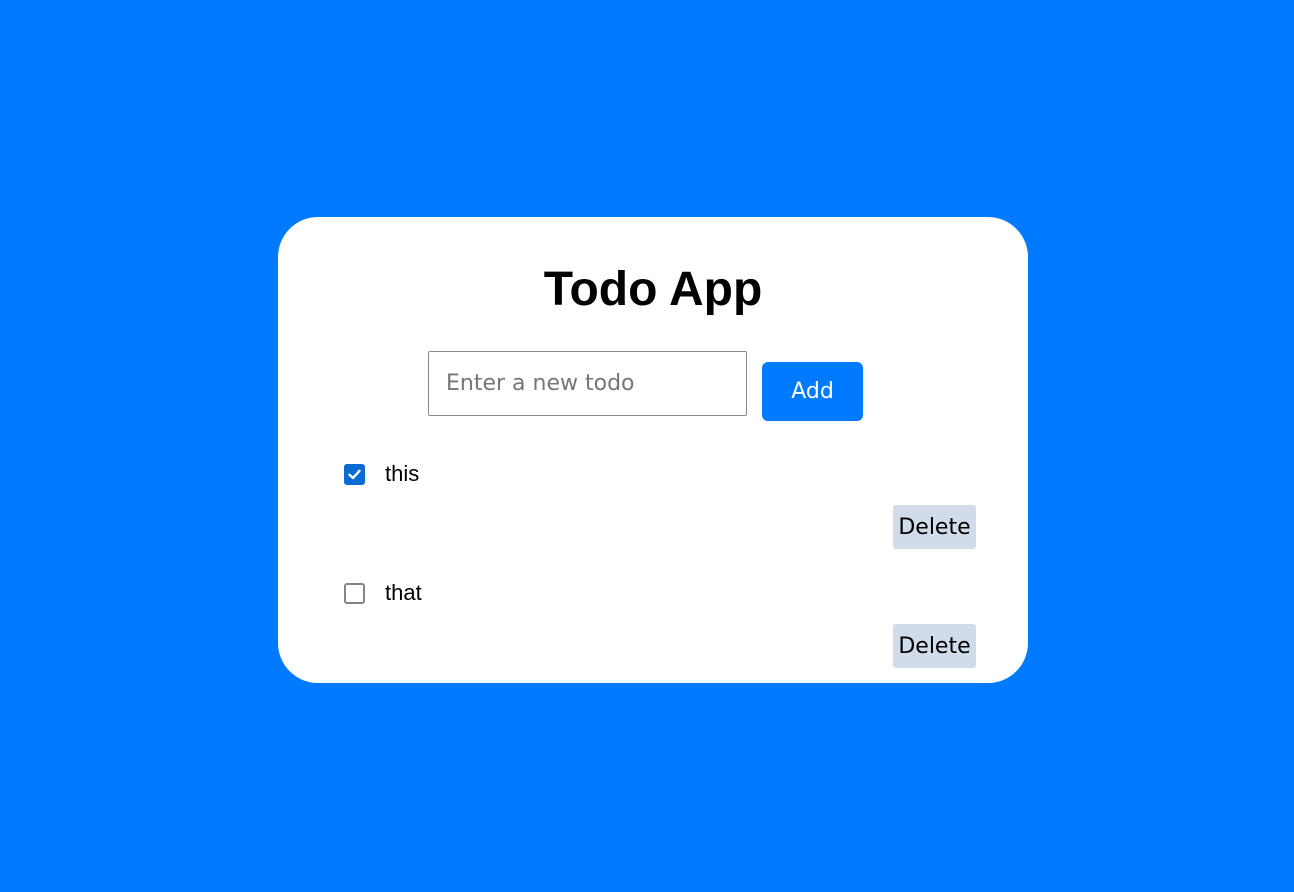 This screenshot has width=1294, height=892. What do you see at coordinates (812, 391) in the screenshot?
I see `add-button: Add` at bounding box center [812, 391].